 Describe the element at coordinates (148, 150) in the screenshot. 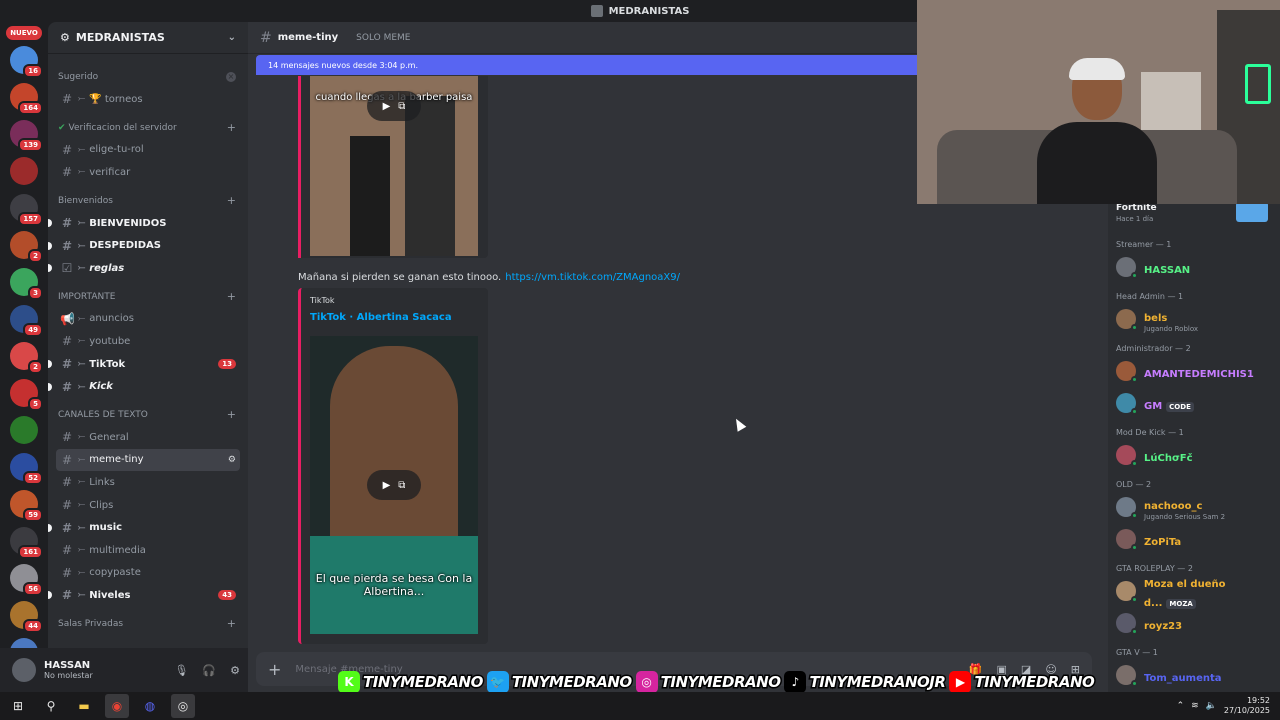

I see `channel-elige-tu-rol: # ⤚ elige-tu-rol` at that location.